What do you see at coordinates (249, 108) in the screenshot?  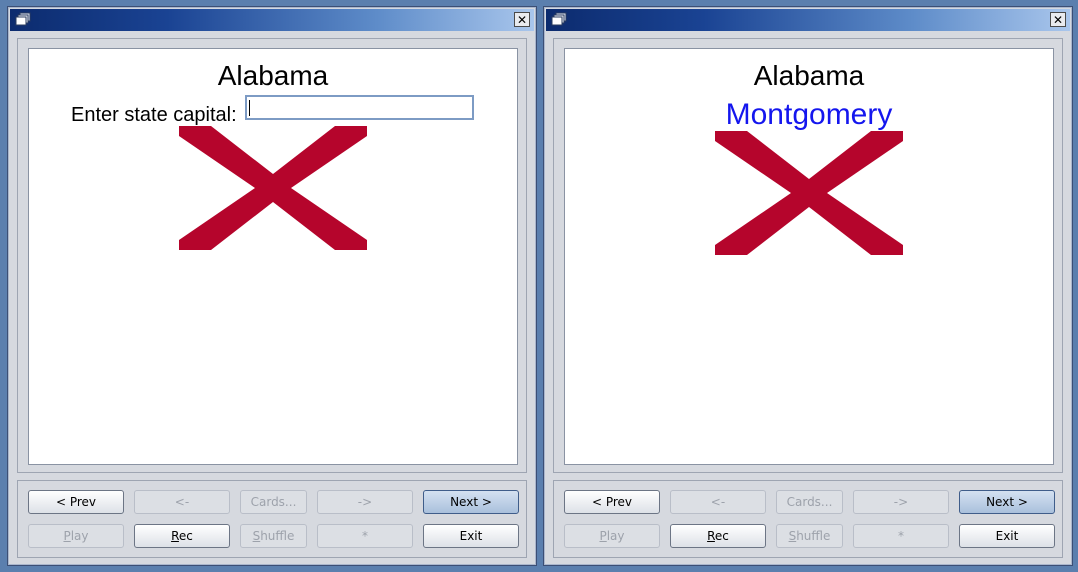 I see `text-caret` at bounding box center [249, 108].